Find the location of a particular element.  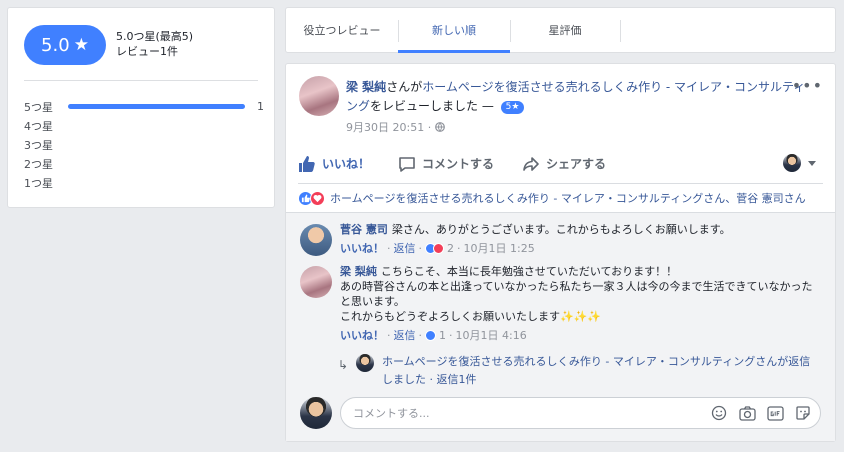

rating-row-label: 5つ星 is located at coordinates (38, 107).